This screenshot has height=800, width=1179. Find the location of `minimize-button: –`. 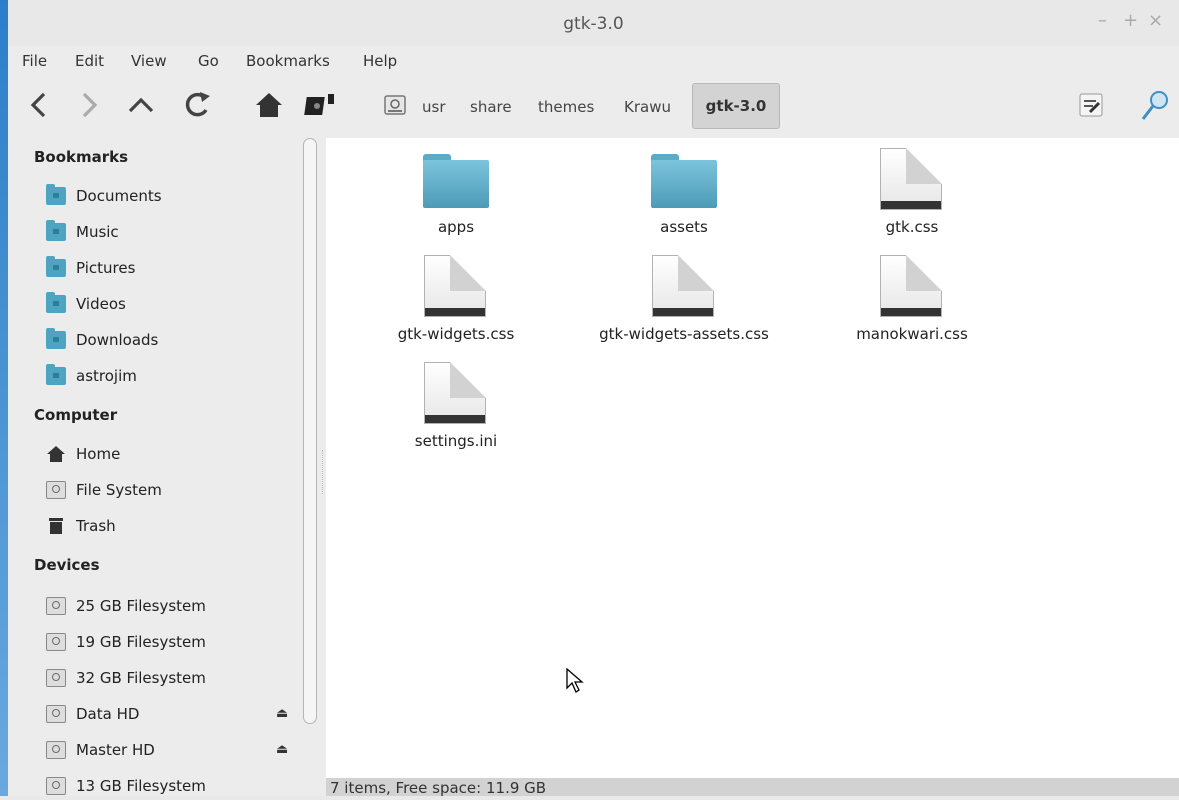

minimize-button: – is located at coordinates (1102, 20).